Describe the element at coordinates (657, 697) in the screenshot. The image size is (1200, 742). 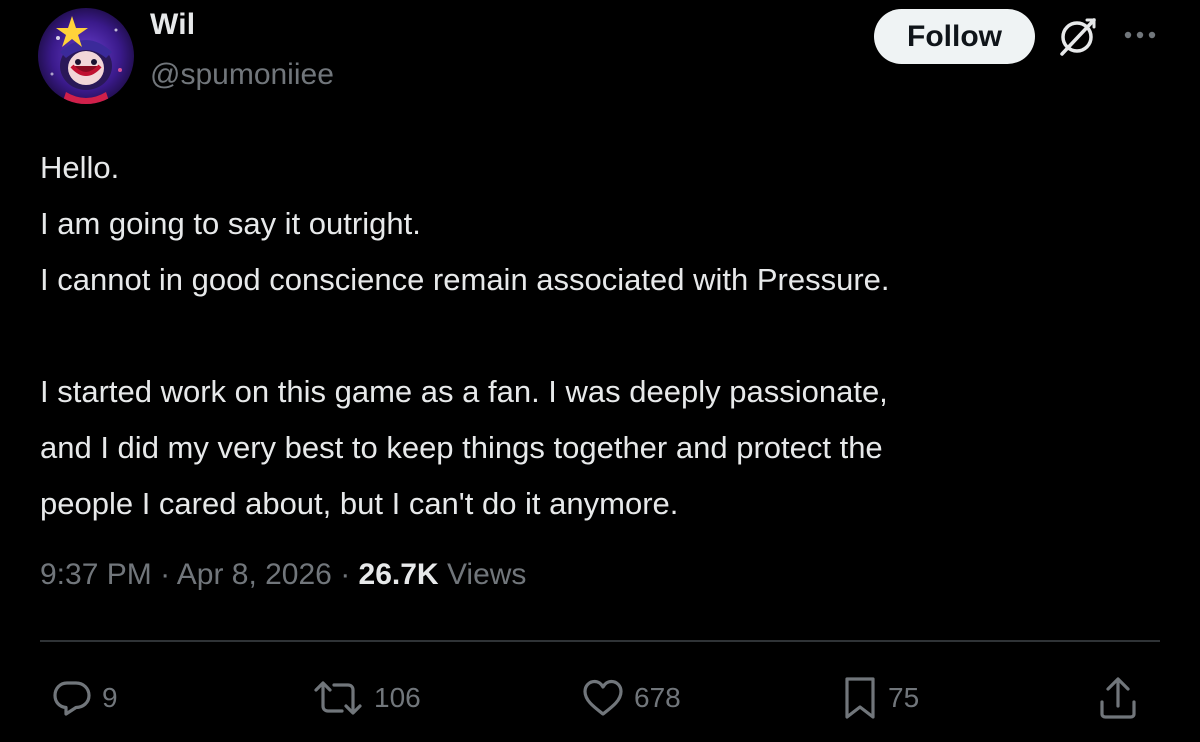
I see `like-count: 678` at that location.